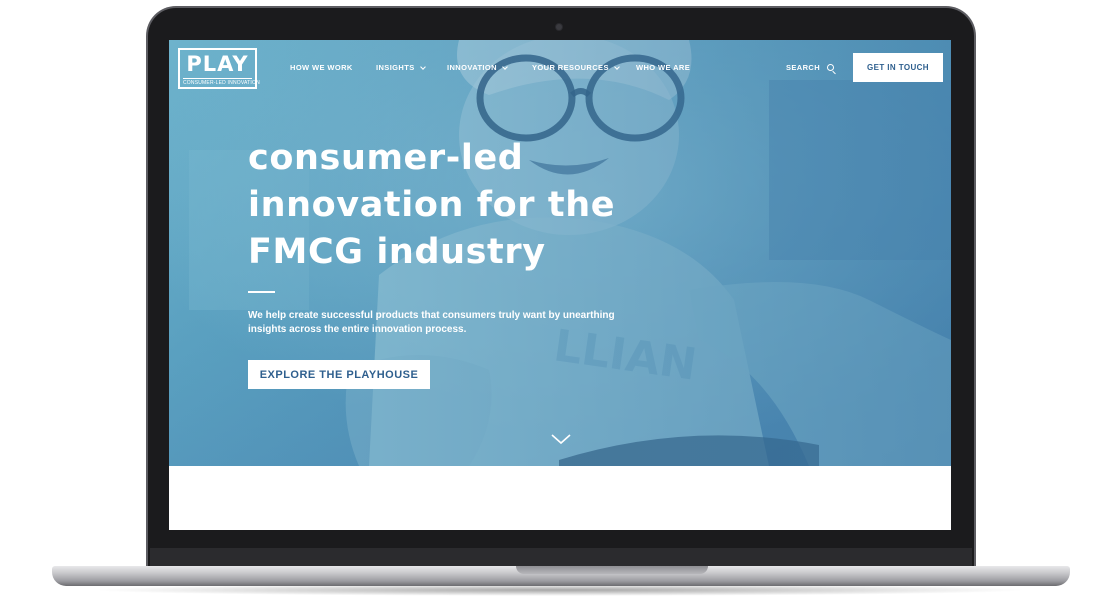 The height and width of the screenshot is (600, 1100). I want to click on nav-label: WHO WE ARE, so click(663, 67).